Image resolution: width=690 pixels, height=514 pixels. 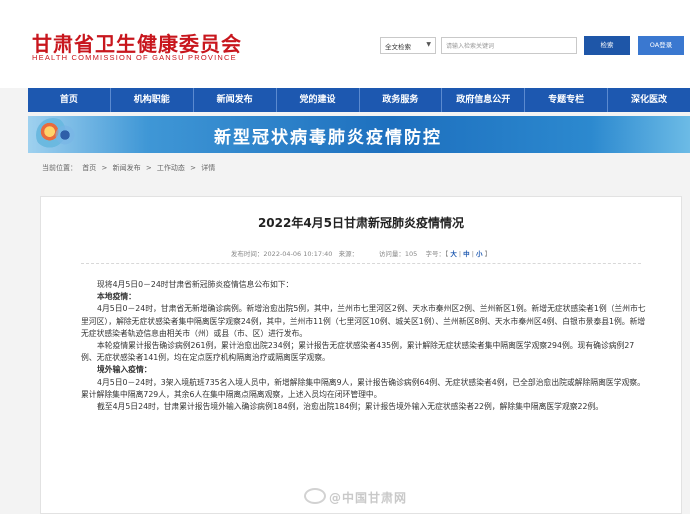 I want to click on local-heading: 本地疫情：, so click(x=116, y=297).